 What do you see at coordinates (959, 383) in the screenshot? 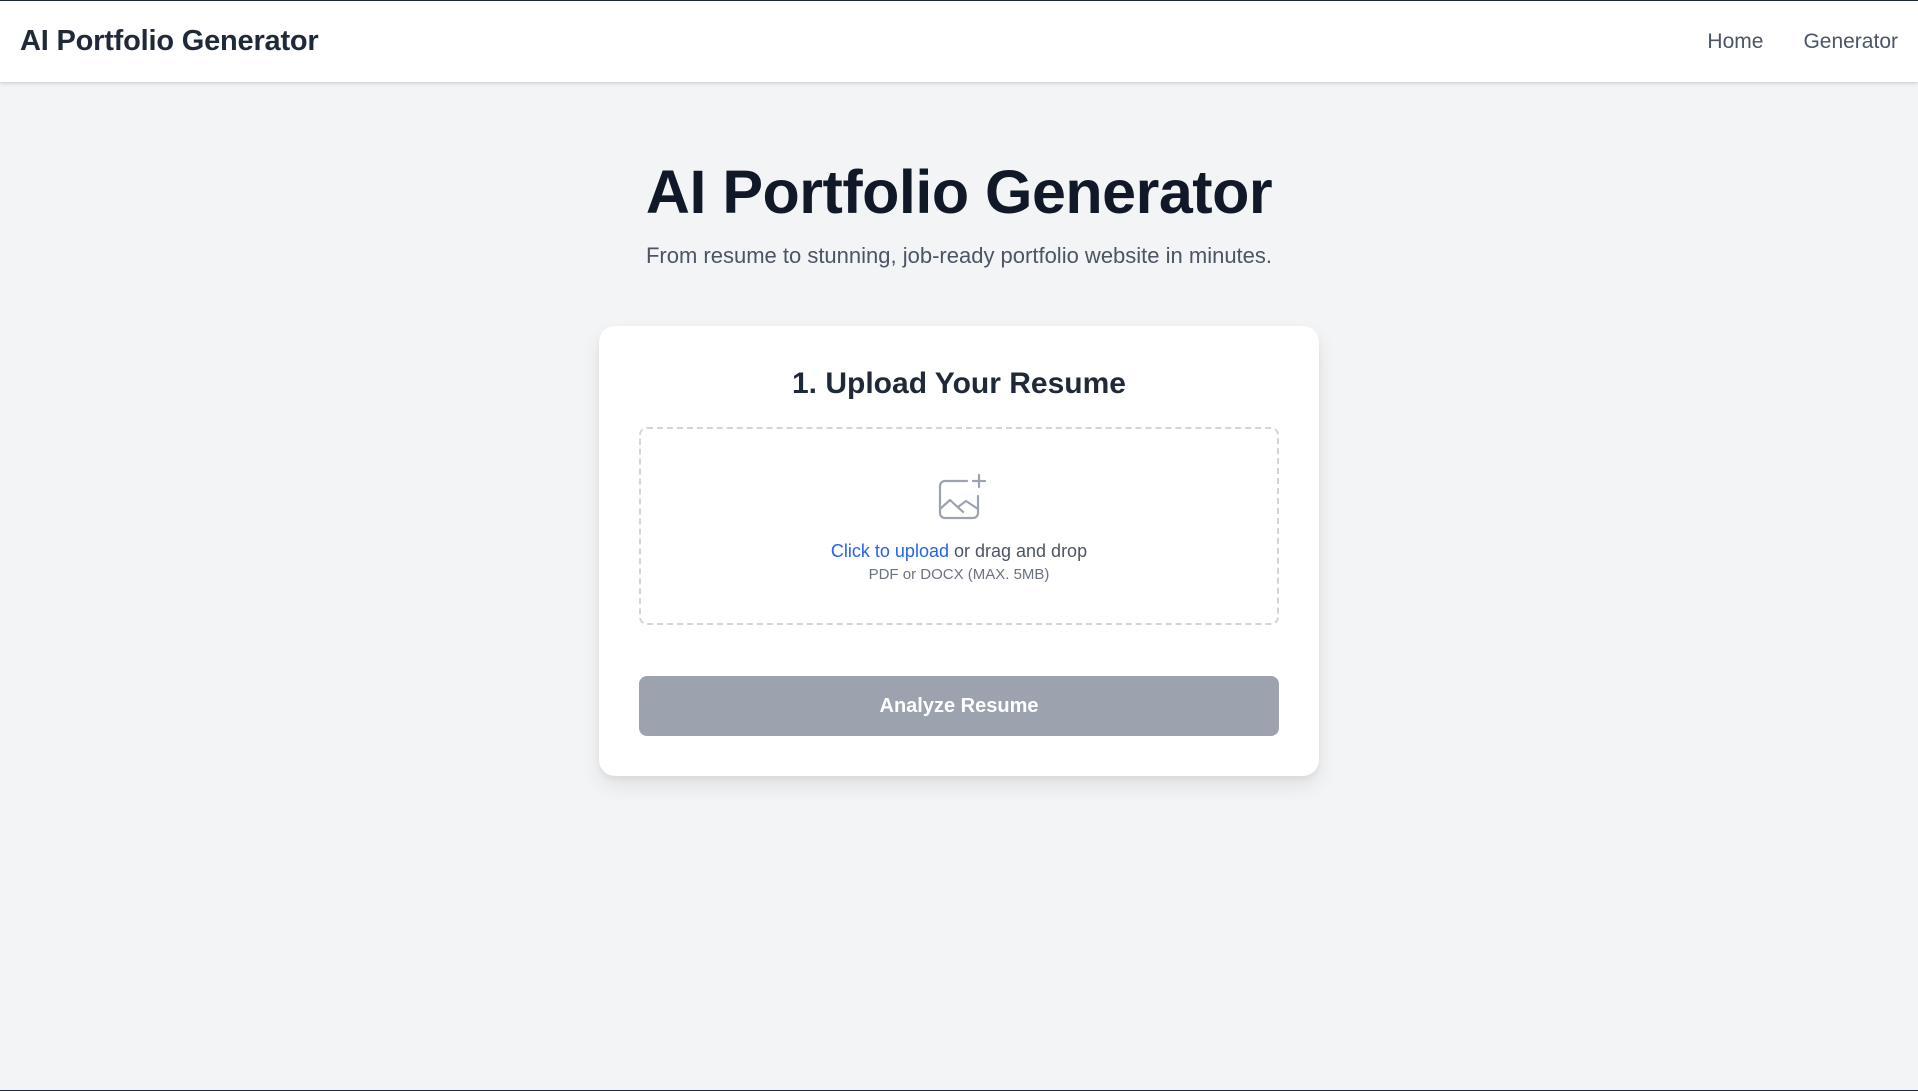
I see `upload-card-title: 1. Upload Your Resume` at bounding box center [959, 383].